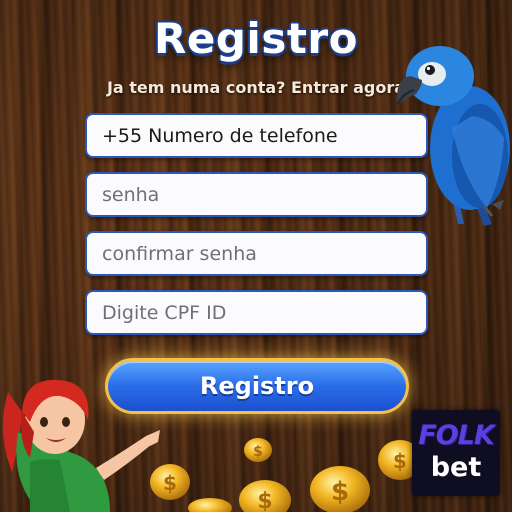  I want to click on cpf-field, so click(256, 312).